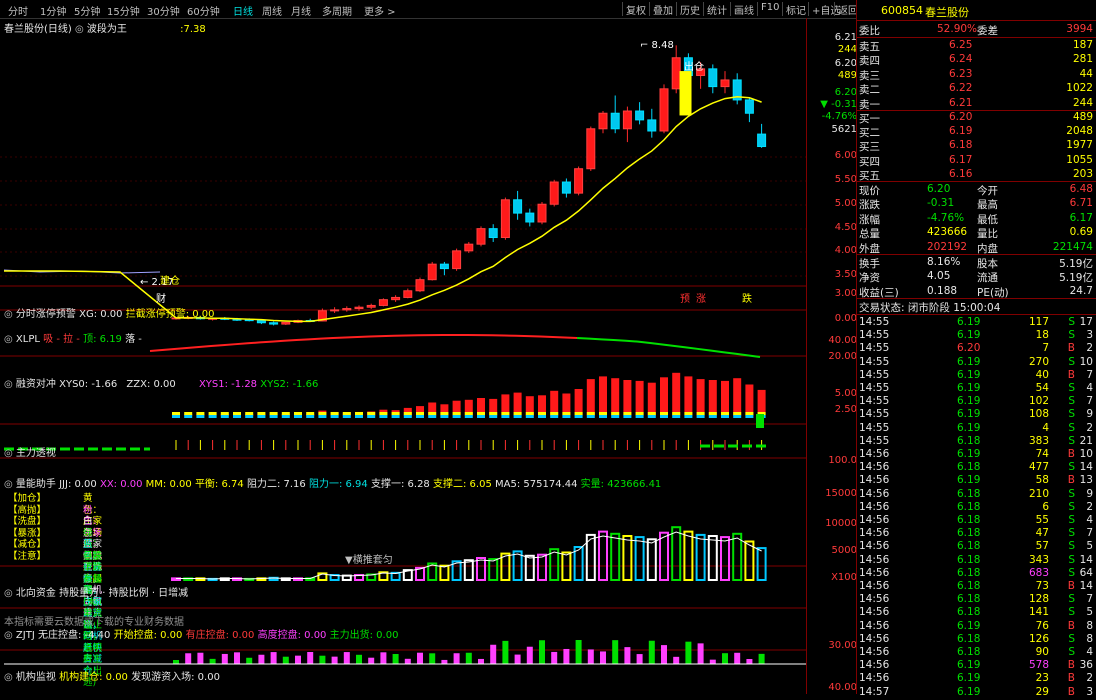 The image size is (1096, 700). I want to click on period-tab: 15分钟, so click(123, 10).